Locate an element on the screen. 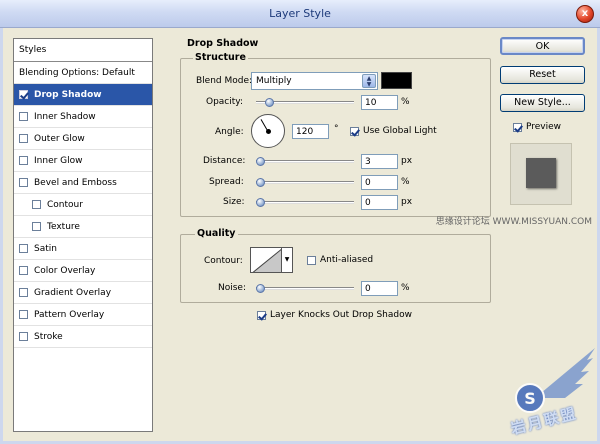 The width and height of the screenshot is (600, 444). style-item-blending-options-default: Blending Options: Default is located at coordinates (83, 73).